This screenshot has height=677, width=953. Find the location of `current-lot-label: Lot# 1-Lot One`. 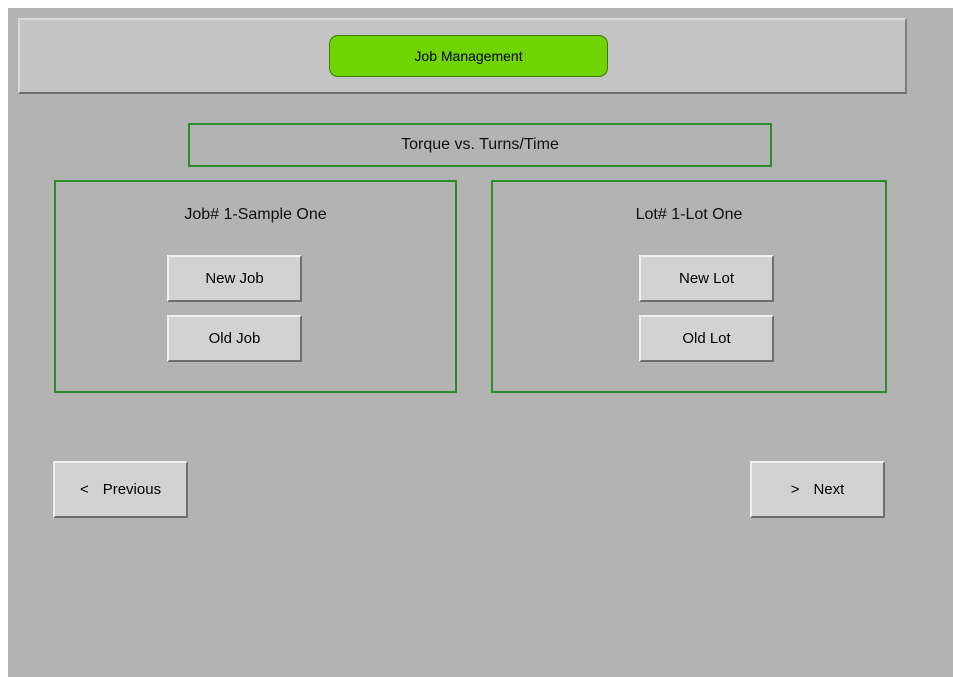

current-lot-label: Lot# 1-Lot One is located at coordinates (689, 214).